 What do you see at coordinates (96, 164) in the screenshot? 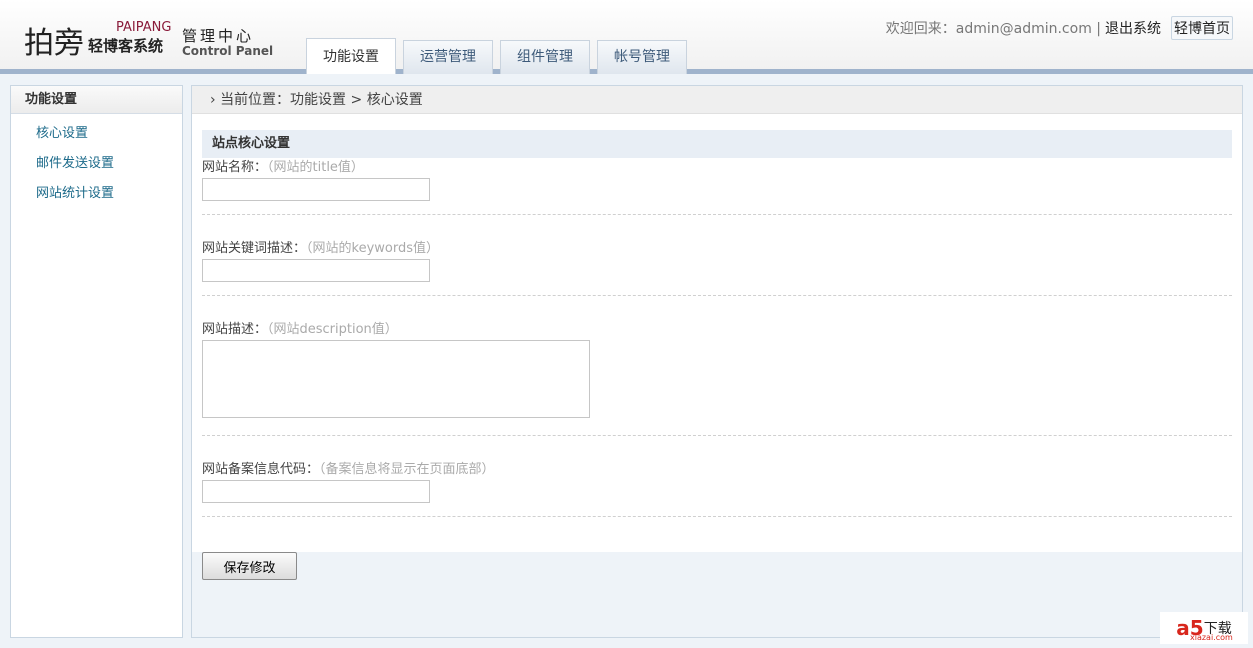
I see `sidebar-item-email: 邮件发送设置` at bounding box center [96, 164].